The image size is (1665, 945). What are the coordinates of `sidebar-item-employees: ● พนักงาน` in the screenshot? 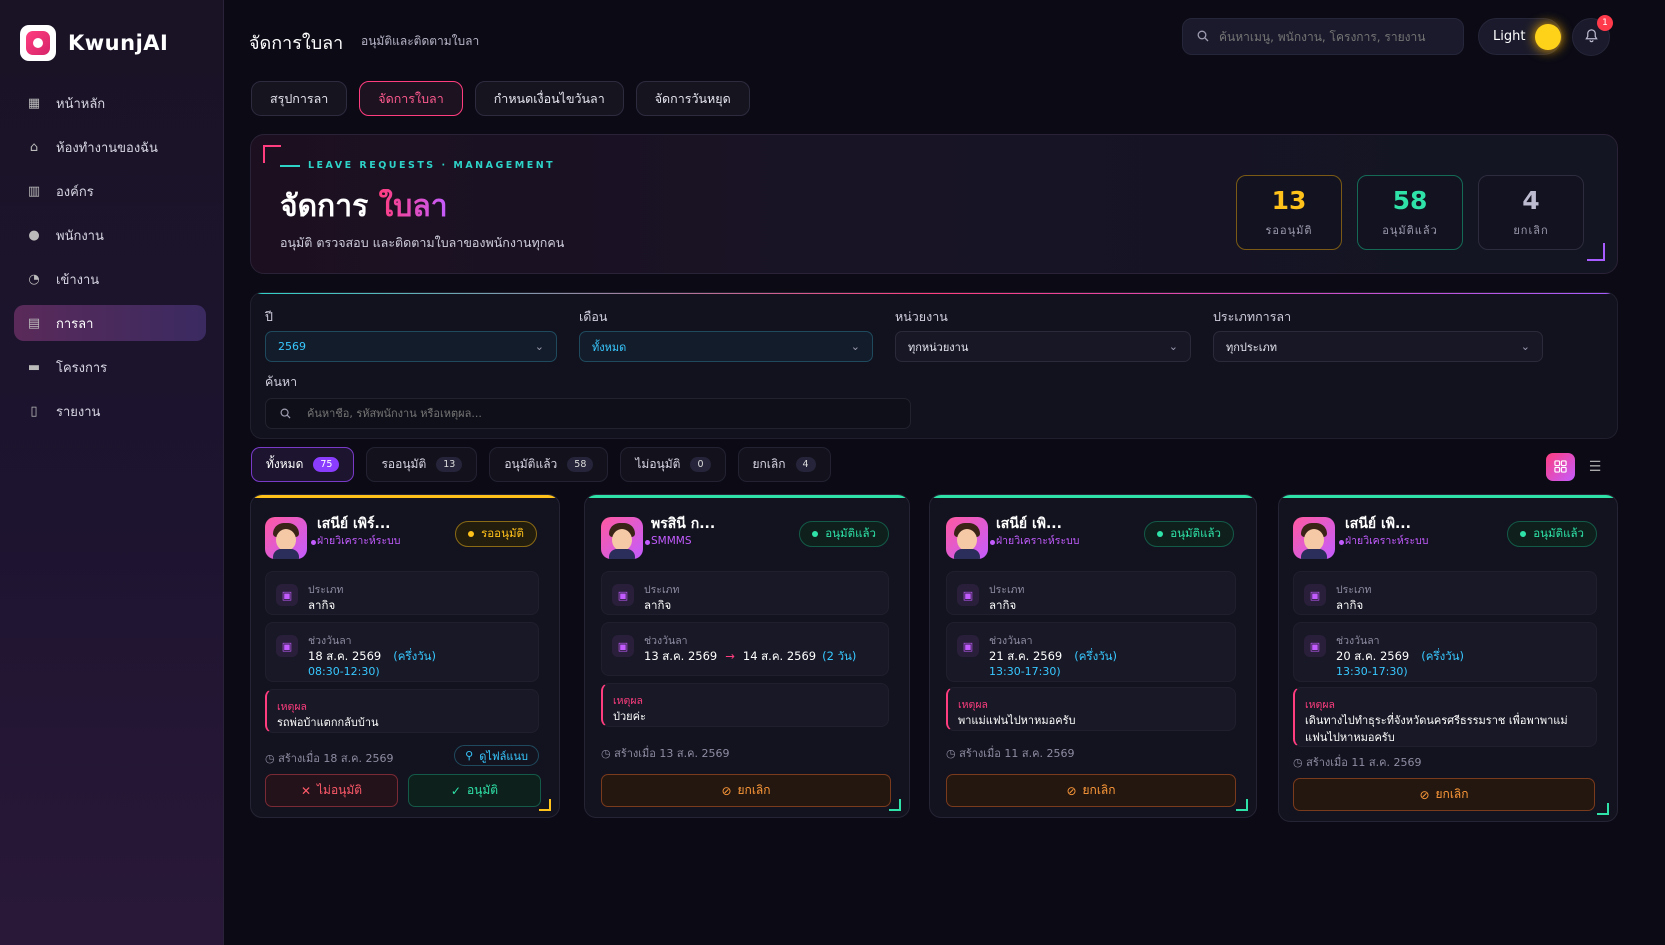 It's located at (110, 235).